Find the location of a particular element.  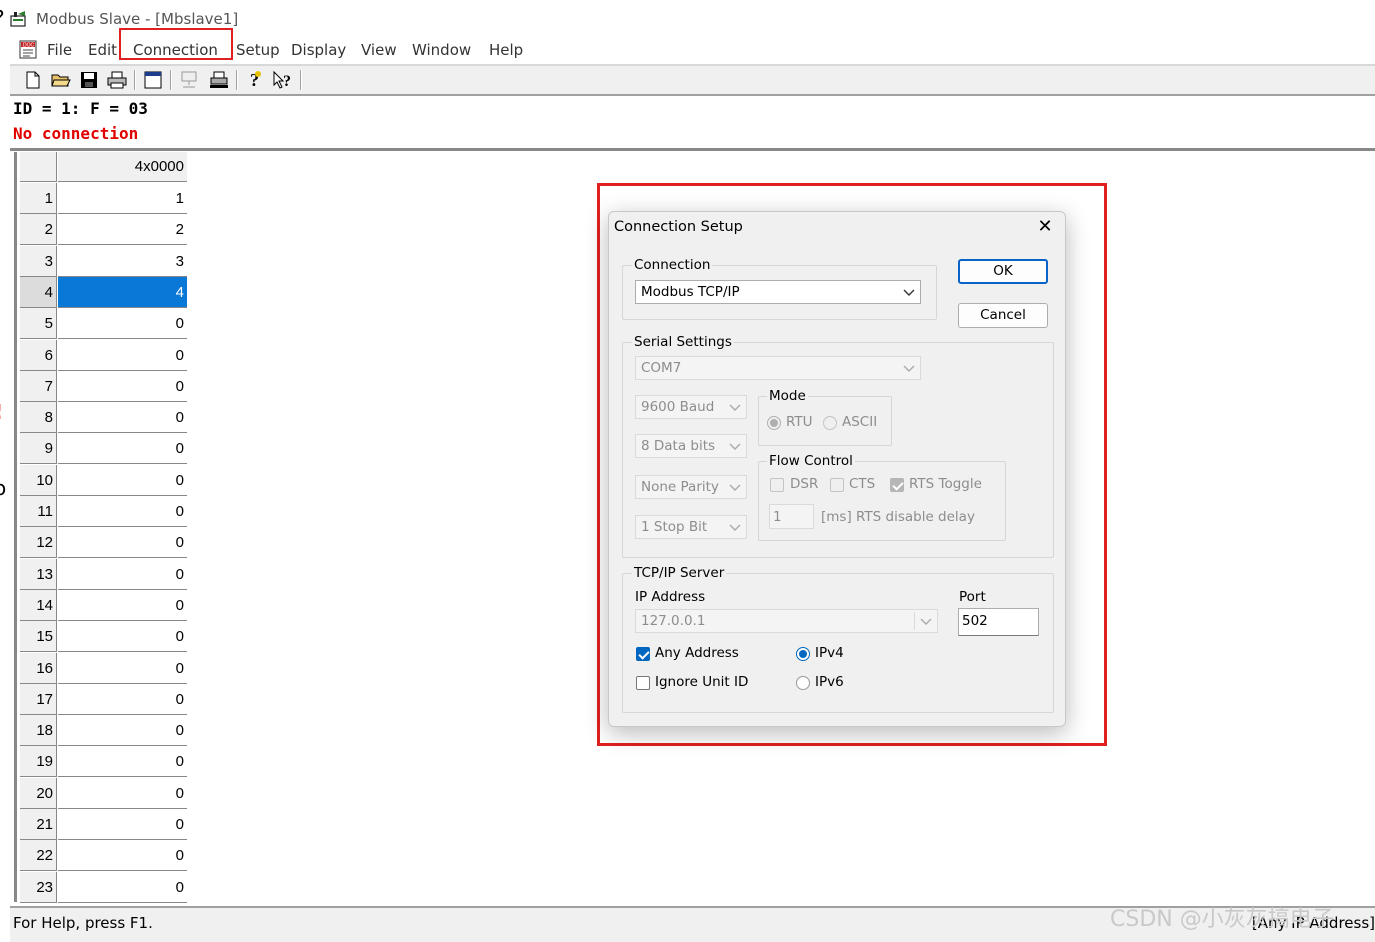

row-number: 15 is located at coordinates (38, 637).